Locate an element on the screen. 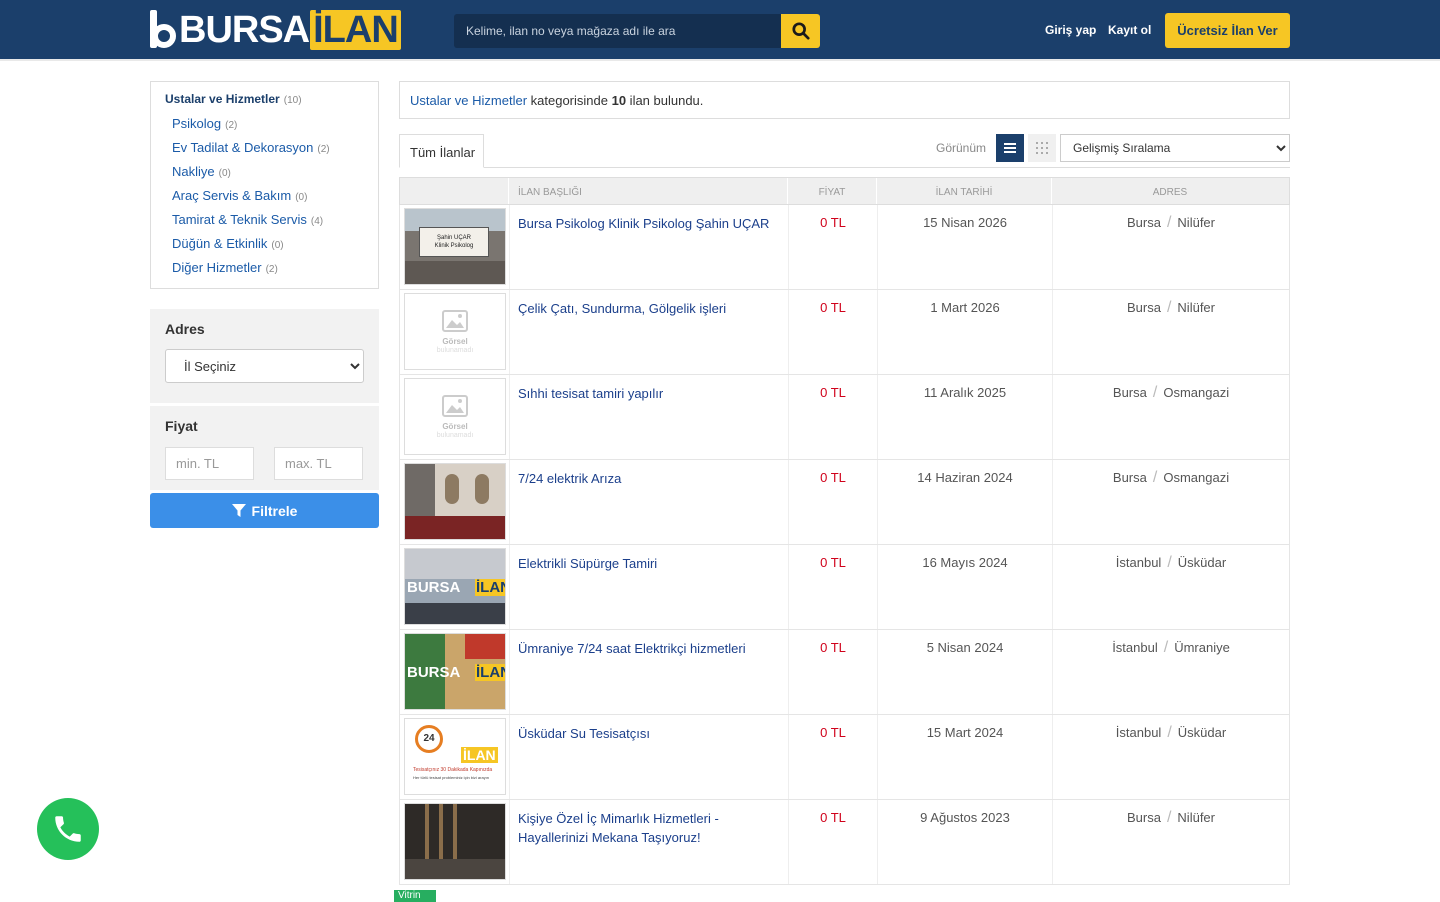 Image resolution: width=1440 pixels, height=902 pixels. result-category-link: Ustalar ve Hizmetler is located at coordinates (468, 100).